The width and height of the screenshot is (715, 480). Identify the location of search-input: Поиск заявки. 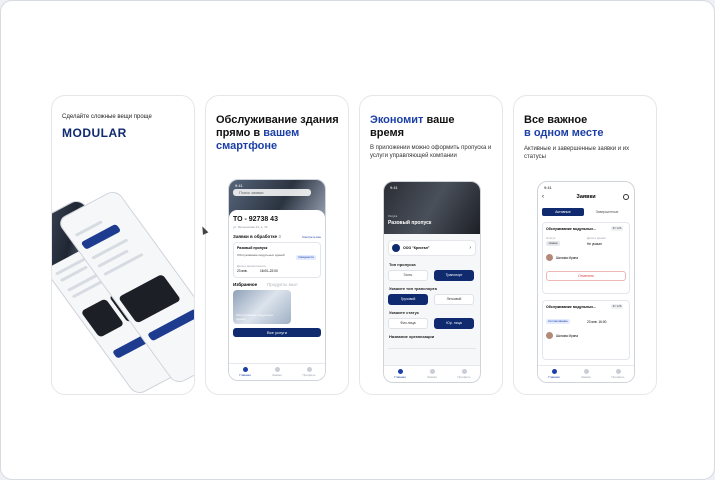
(272, 192).